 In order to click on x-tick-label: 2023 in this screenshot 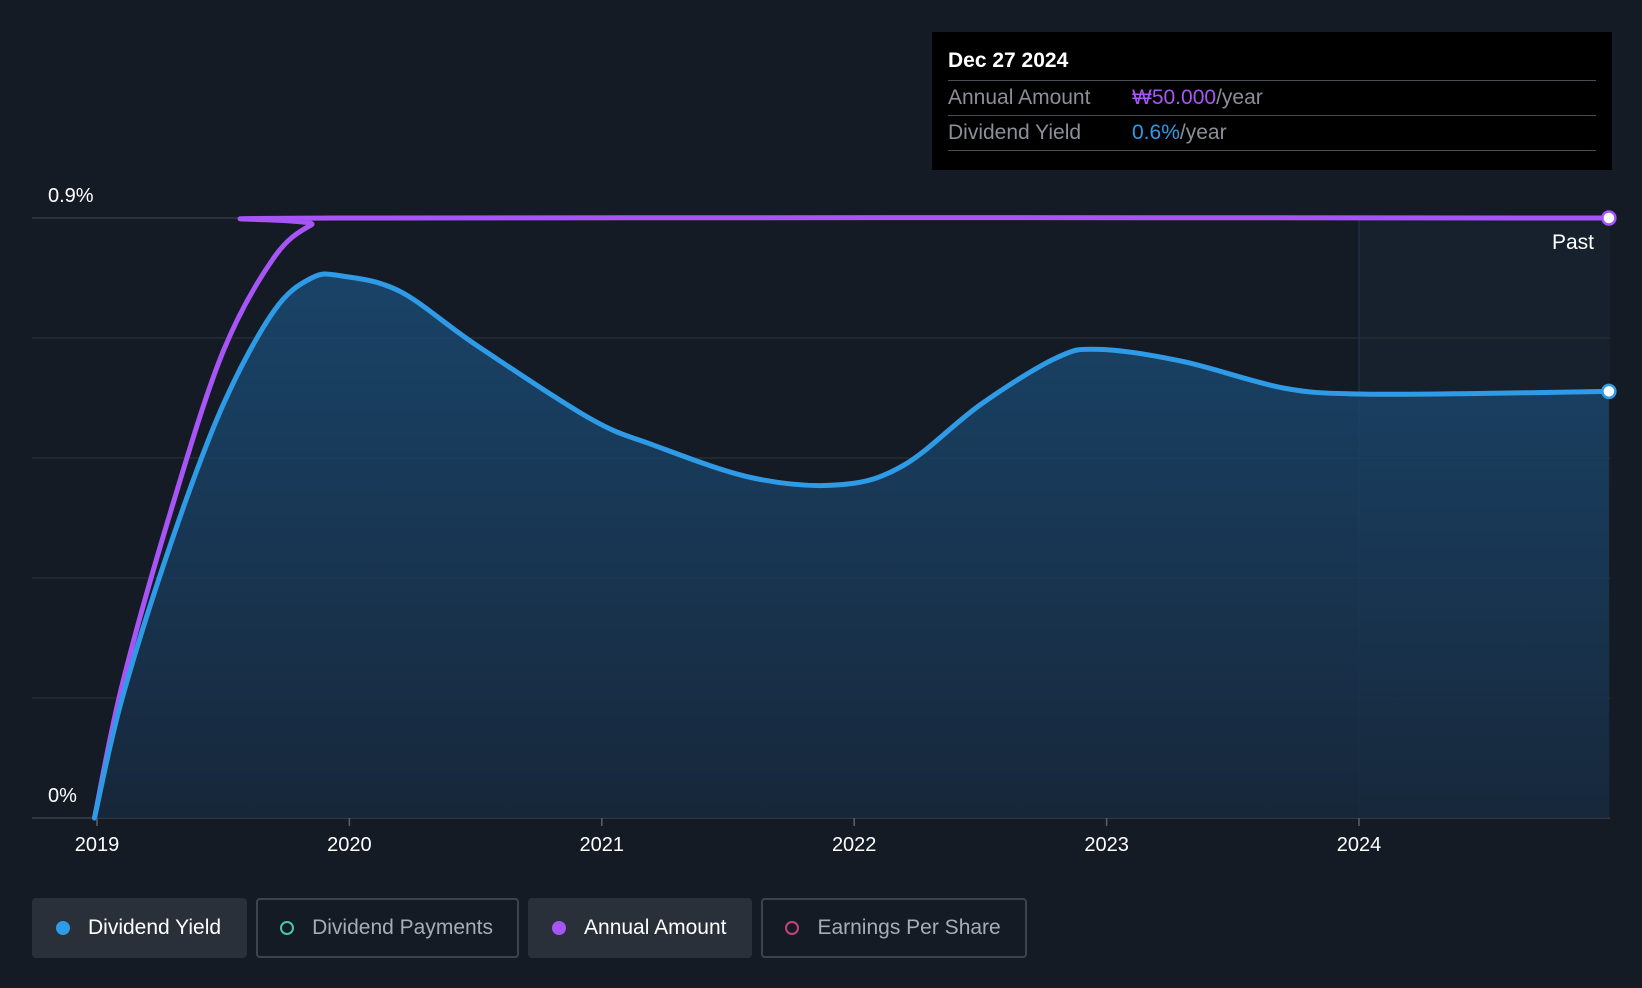, I will do `click(1106, 845)`.